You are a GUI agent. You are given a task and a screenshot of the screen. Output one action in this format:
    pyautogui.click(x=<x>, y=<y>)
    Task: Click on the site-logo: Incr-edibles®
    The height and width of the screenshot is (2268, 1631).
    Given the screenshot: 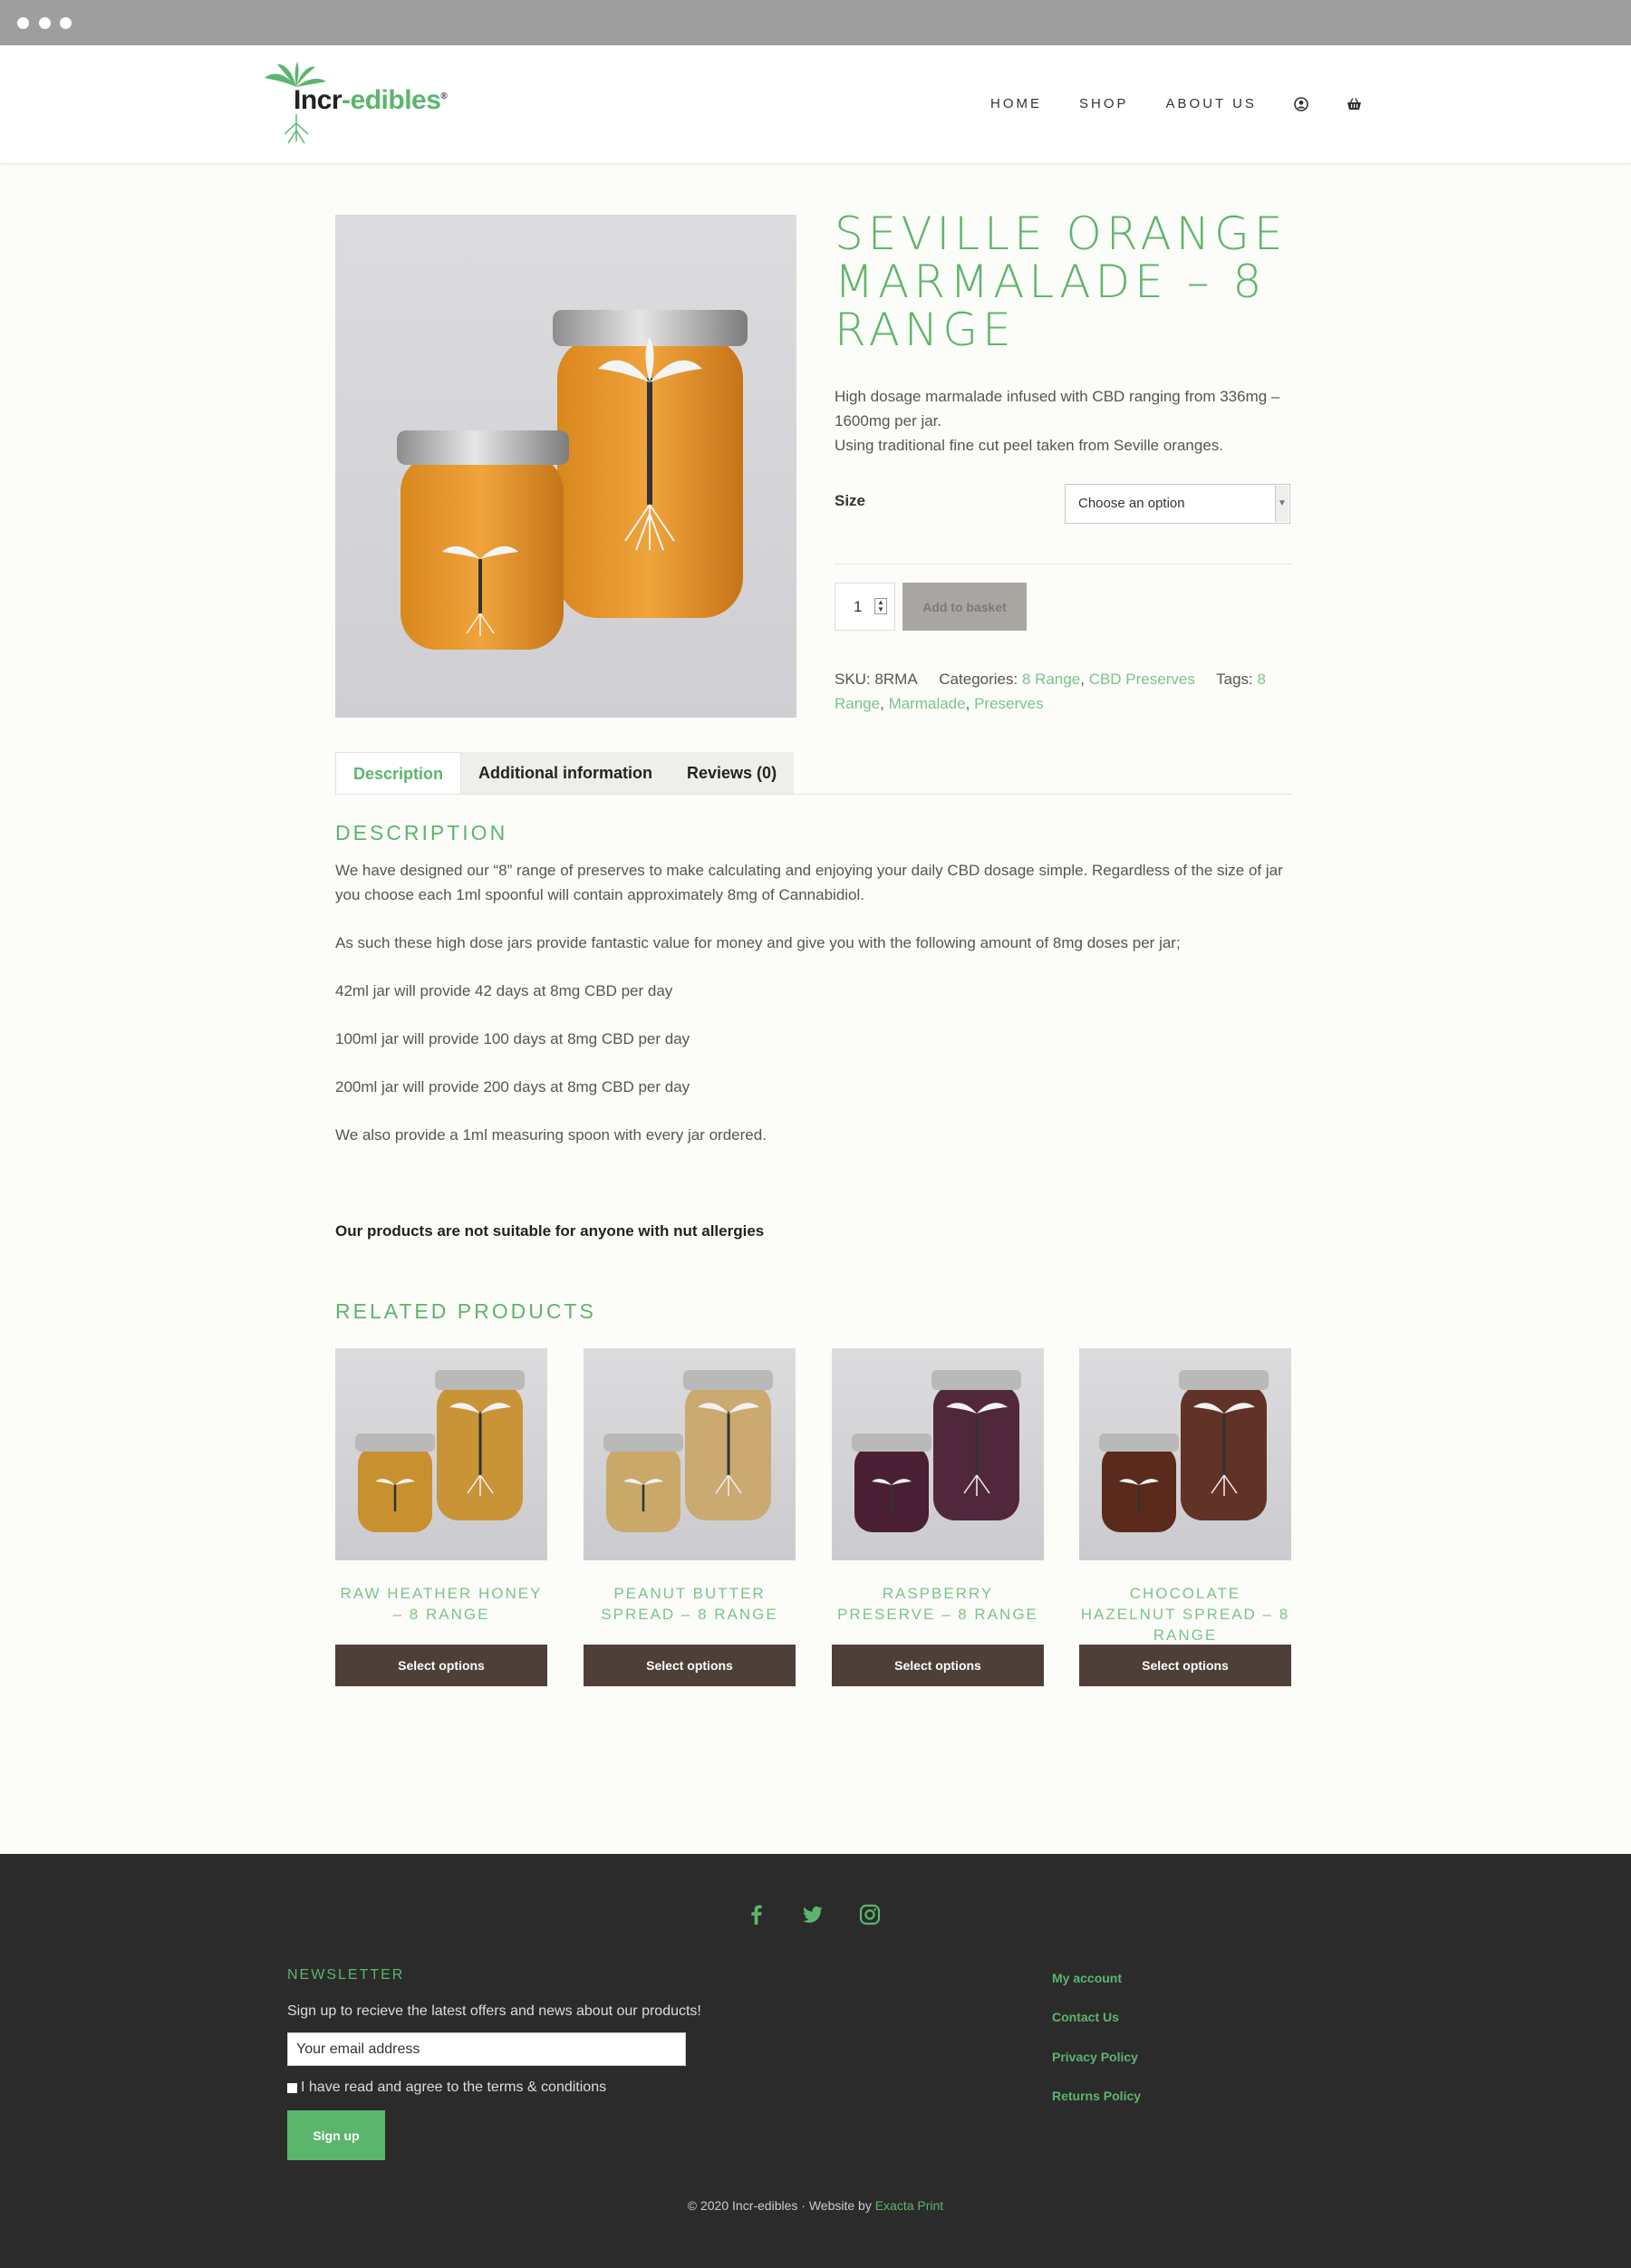 What is the action you would take?
    pyautogui.click(x=360, y=103)
    